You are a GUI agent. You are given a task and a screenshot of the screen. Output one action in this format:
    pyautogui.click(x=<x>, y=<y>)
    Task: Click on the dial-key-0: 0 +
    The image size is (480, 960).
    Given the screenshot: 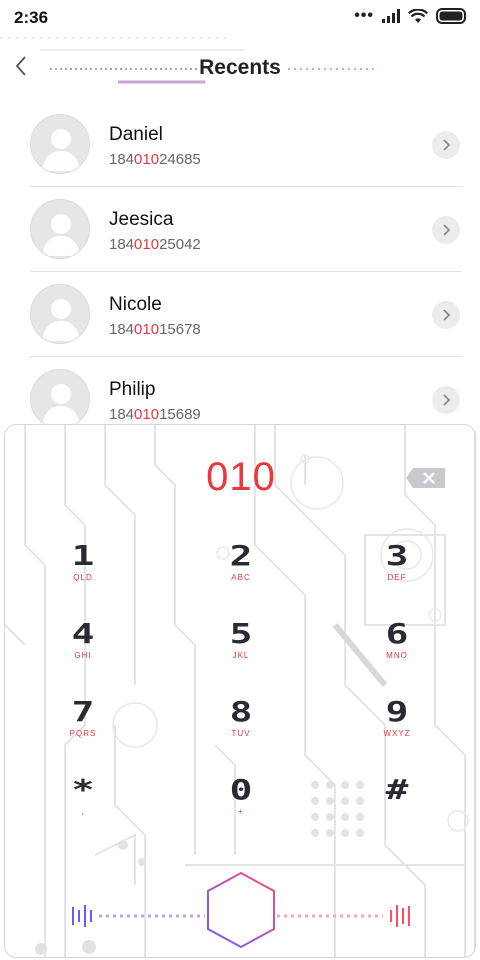 What is the action you would take?
    pyautogui.click(x=241, y=805)
    